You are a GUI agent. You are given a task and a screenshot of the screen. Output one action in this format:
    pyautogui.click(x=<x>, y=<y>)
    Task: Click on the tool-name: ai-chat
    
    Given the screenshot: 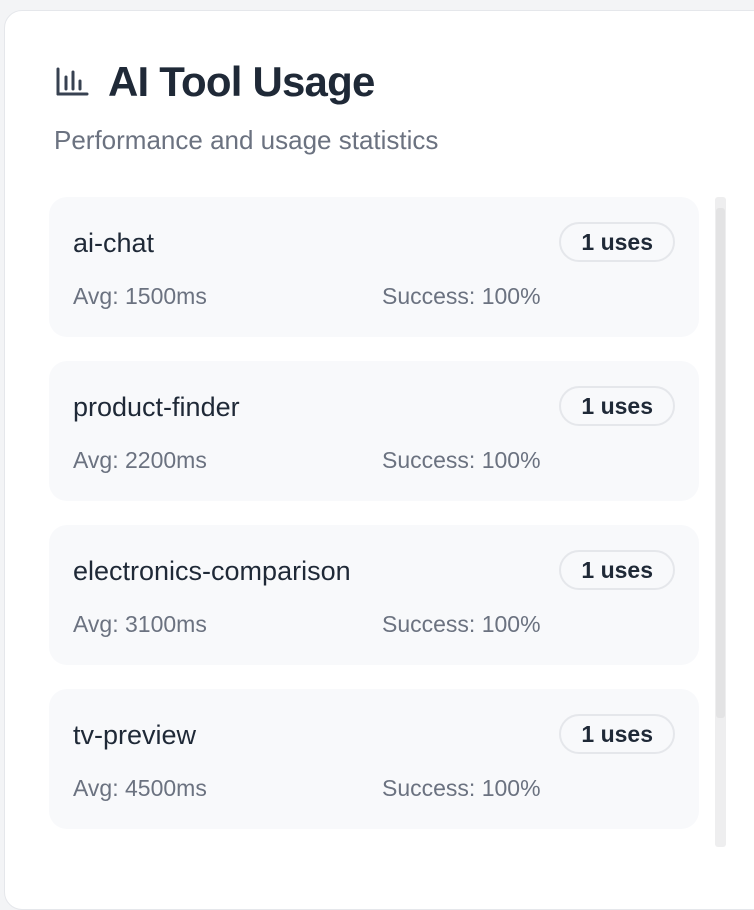 What is the action you would take?
    pyautogui.click(x=114, y=243)
    